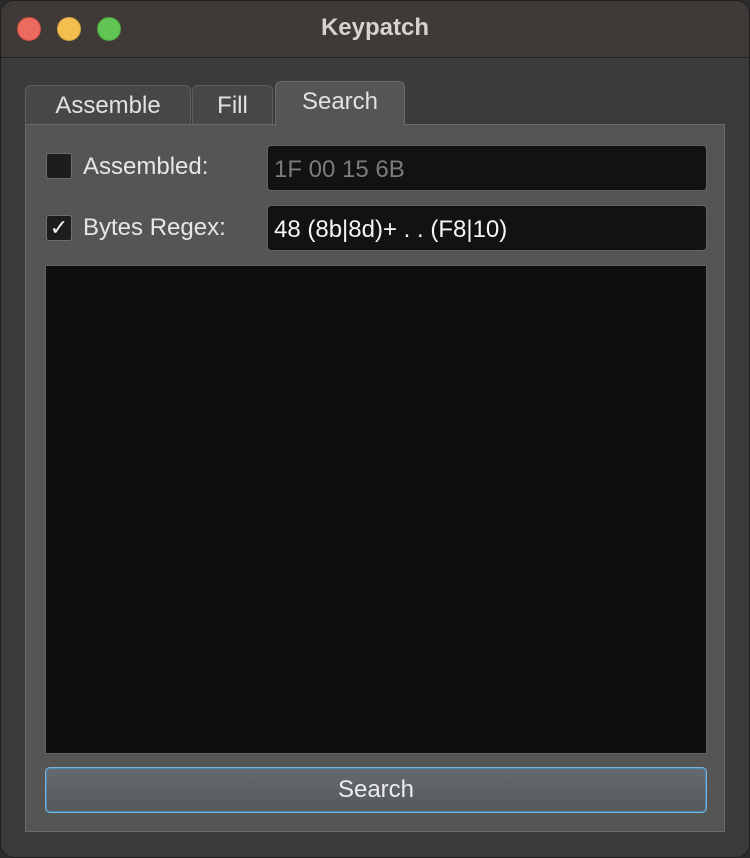 The image size is (750, 858). Describe the element at coordinates (487, 228) in the screenshot. I see `bytes-regex-field: 48 (8b|8d)+ . . (F8|10)` at that location.